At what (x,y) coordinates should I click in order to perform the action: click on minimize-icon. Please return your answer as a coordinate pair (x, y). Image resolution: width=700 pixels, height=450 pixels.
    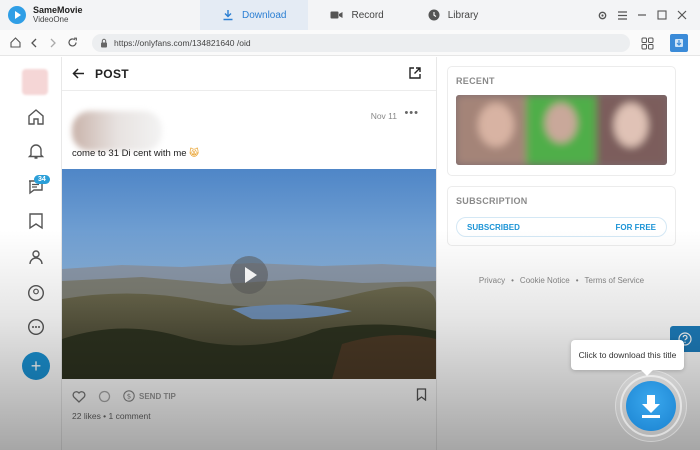
    Looking at the image, I should click on (642, 15).